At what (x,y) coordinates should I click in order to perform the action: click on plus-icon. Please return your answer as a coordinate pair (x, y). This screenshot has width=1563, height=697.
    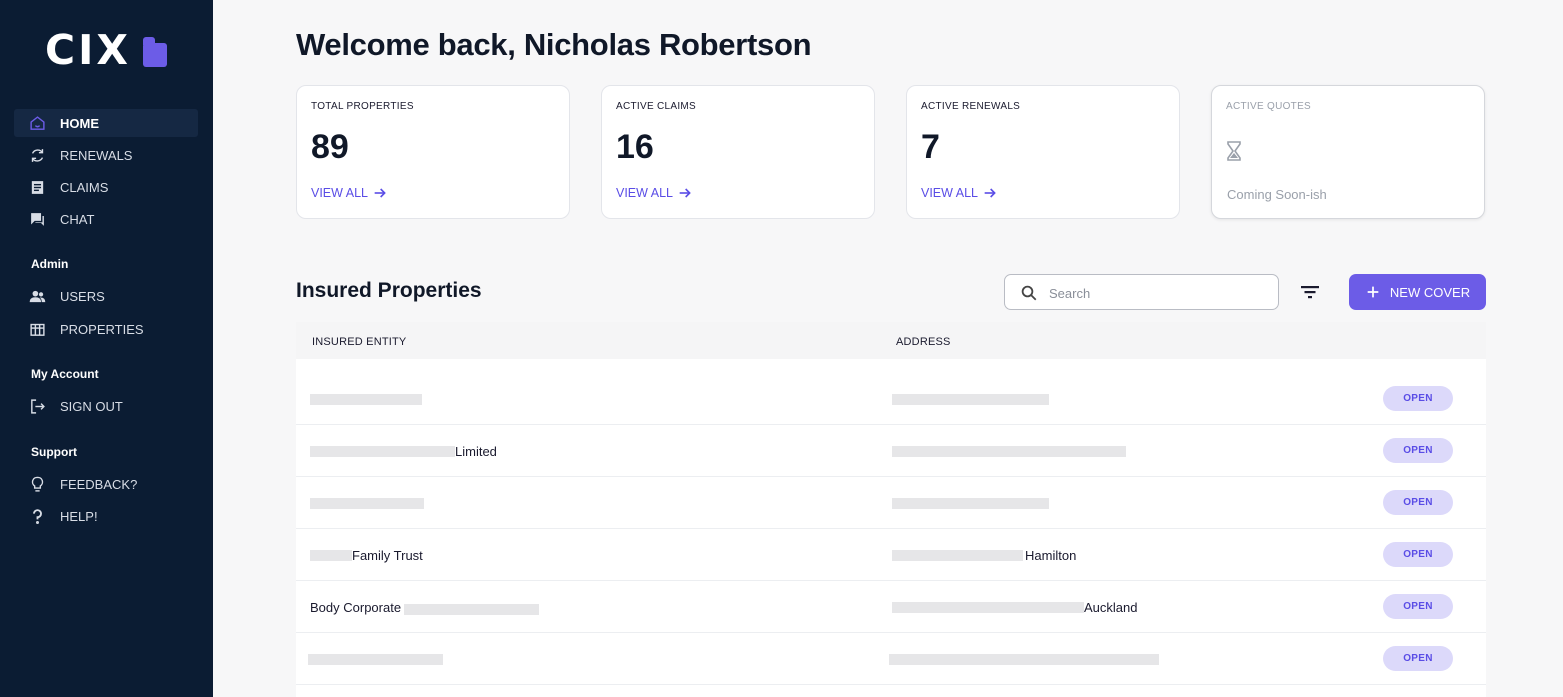
    Looking at the image, I should click on (1373, 292).